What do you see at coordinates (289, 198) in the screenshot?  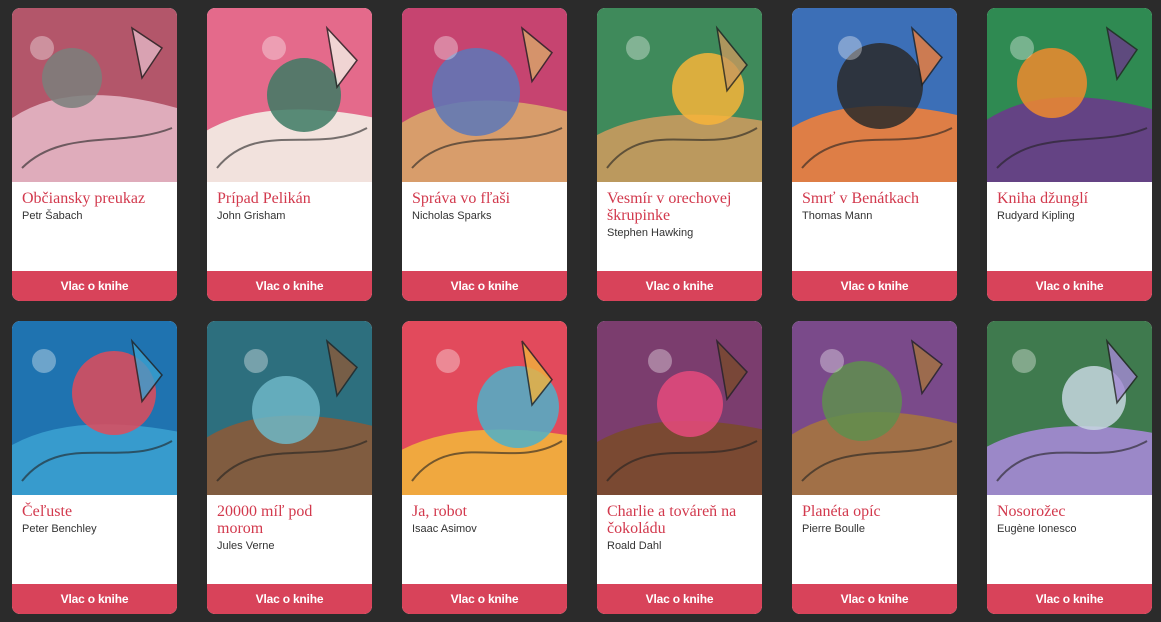 I see `book-title: Prípad Pelikán` at bounding box center [289, 198].